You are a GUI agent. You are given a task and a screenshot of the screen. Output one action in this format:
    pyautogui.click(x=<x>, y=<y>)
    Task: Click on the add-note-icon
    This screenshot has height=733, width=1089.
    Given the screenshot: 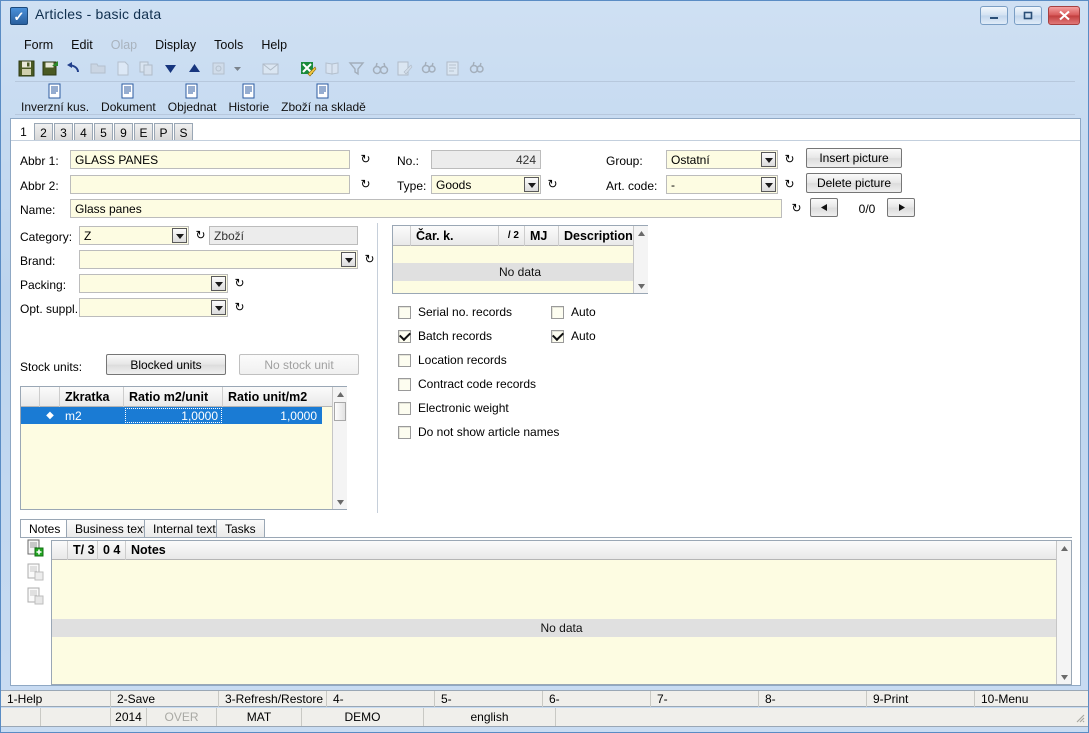 What is the action you would take?
    pyautogui.click(x=37, y=550)
    